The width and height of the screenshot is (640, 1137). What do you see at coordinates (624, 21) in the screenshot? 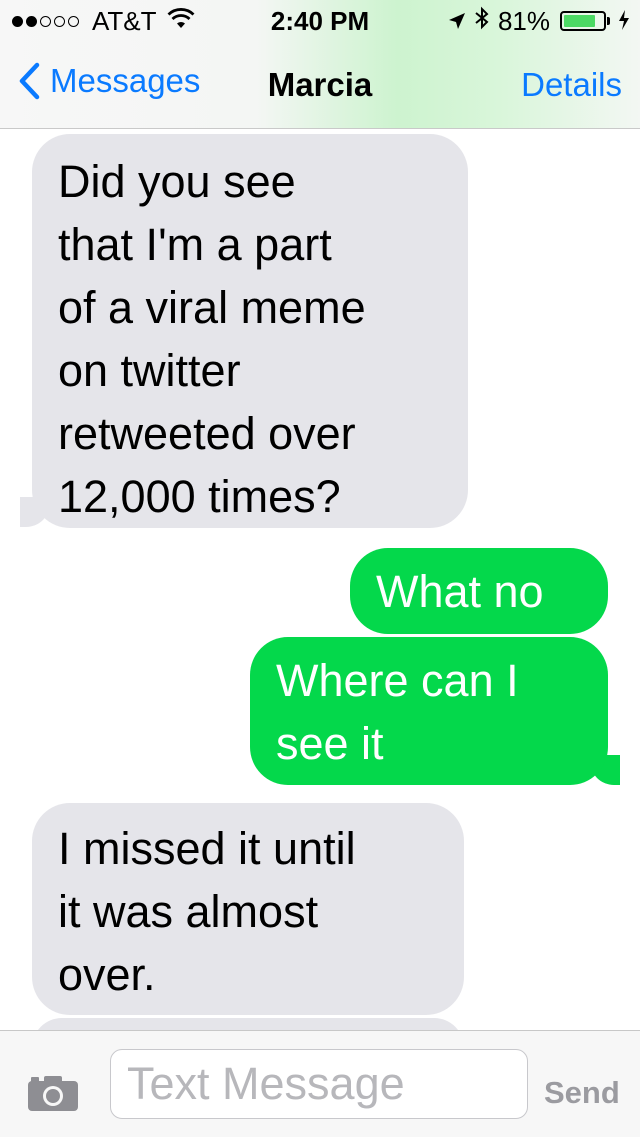
I see `bolt-icon` at bounding box center [624, 21].